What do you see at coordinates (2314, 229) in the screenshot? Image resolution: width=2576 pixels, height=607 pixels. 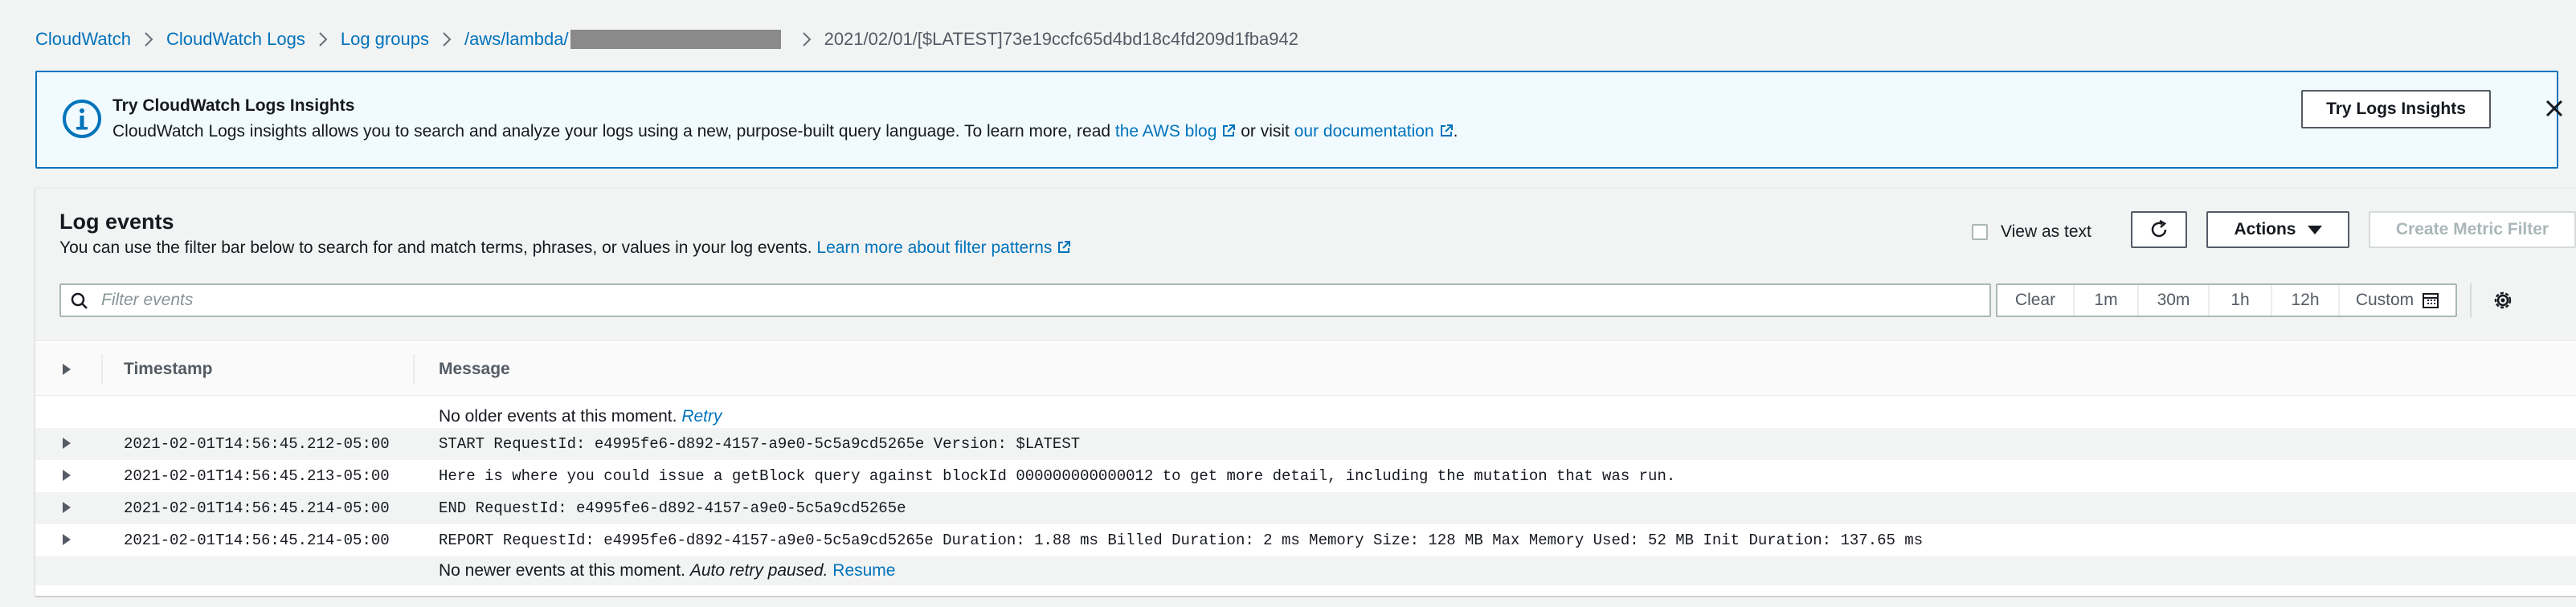 I see `caret-down-icon` at bounding box center [2314, 229].